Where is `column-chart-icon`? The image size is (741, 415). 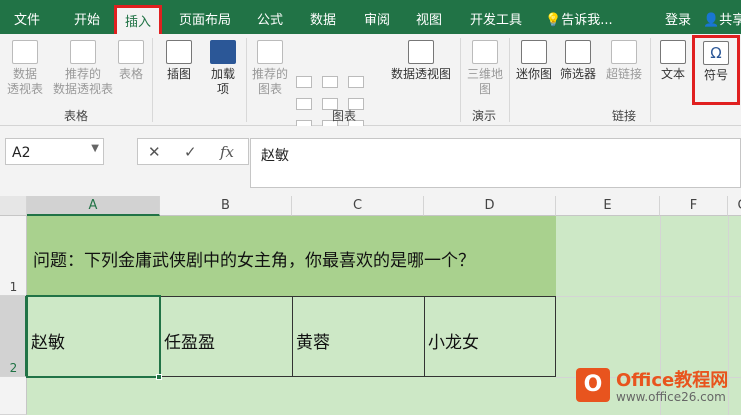 column-chart-icon is located at coordinates (304, 82).